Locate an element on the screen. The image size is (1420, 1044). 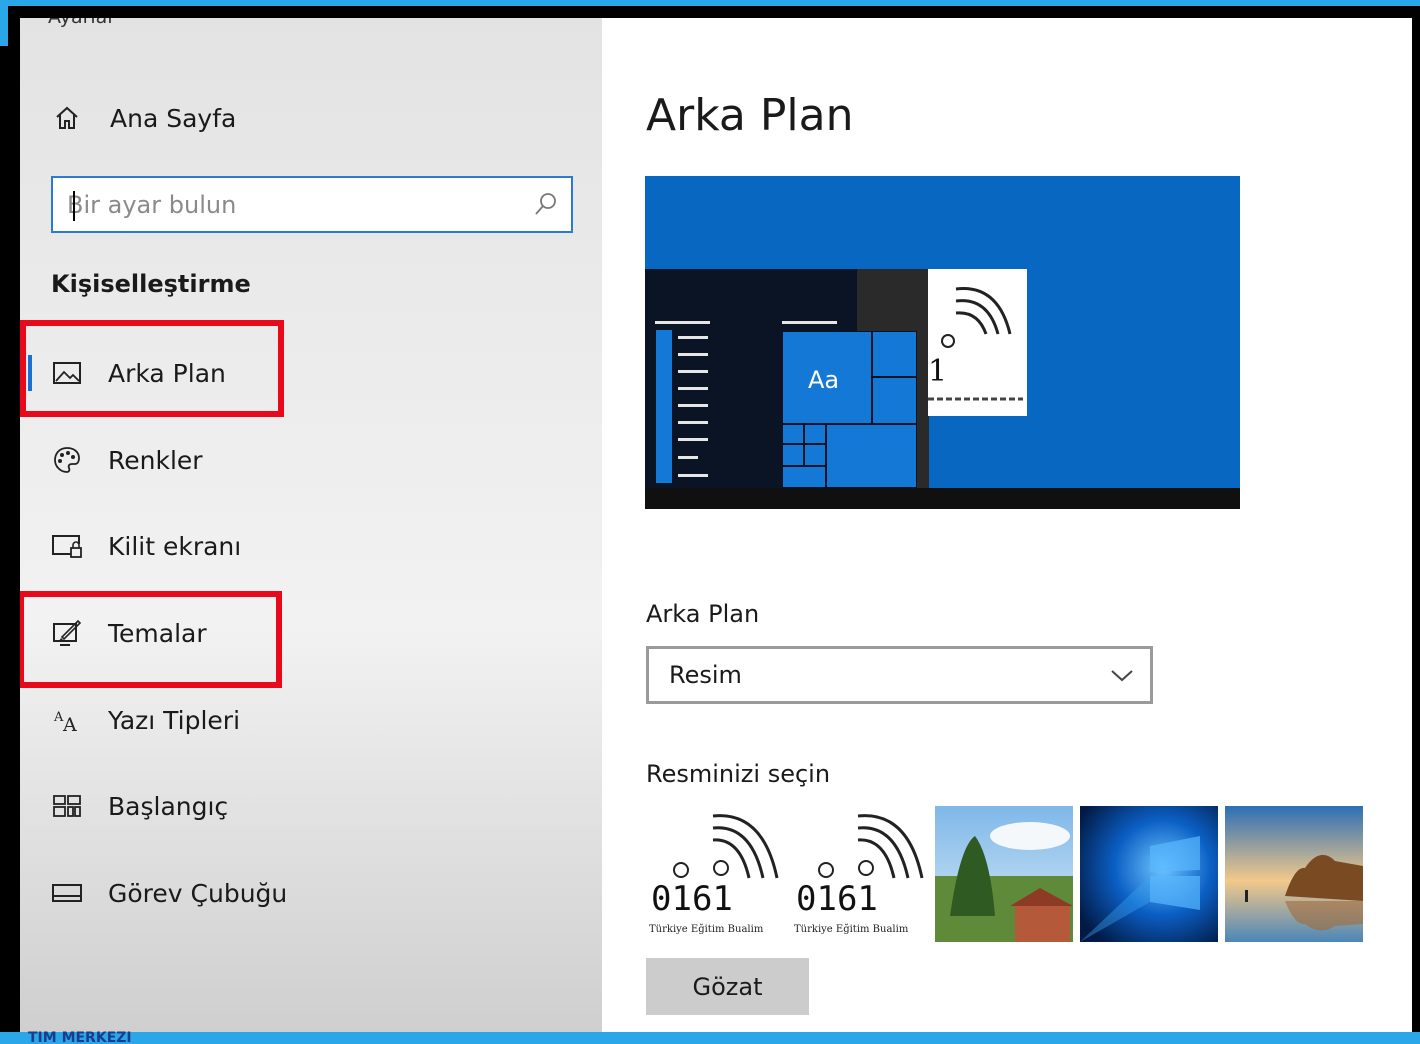
sidebar-item-gorev-cubugu: Görev Çubuğu is located at coordinates (311, 893).